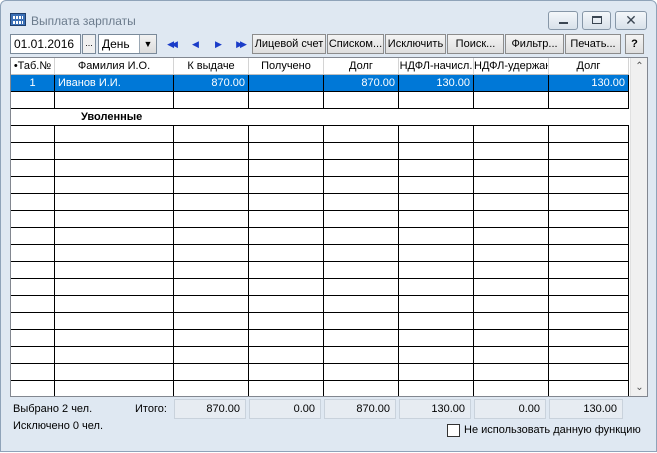 Image resolution: width=657 pixels, height=453 pixels. What do you see at coordinates (415, 44) in the screenshot?
I see `exclude-button: Исключить` at bounding box center [415, 44].